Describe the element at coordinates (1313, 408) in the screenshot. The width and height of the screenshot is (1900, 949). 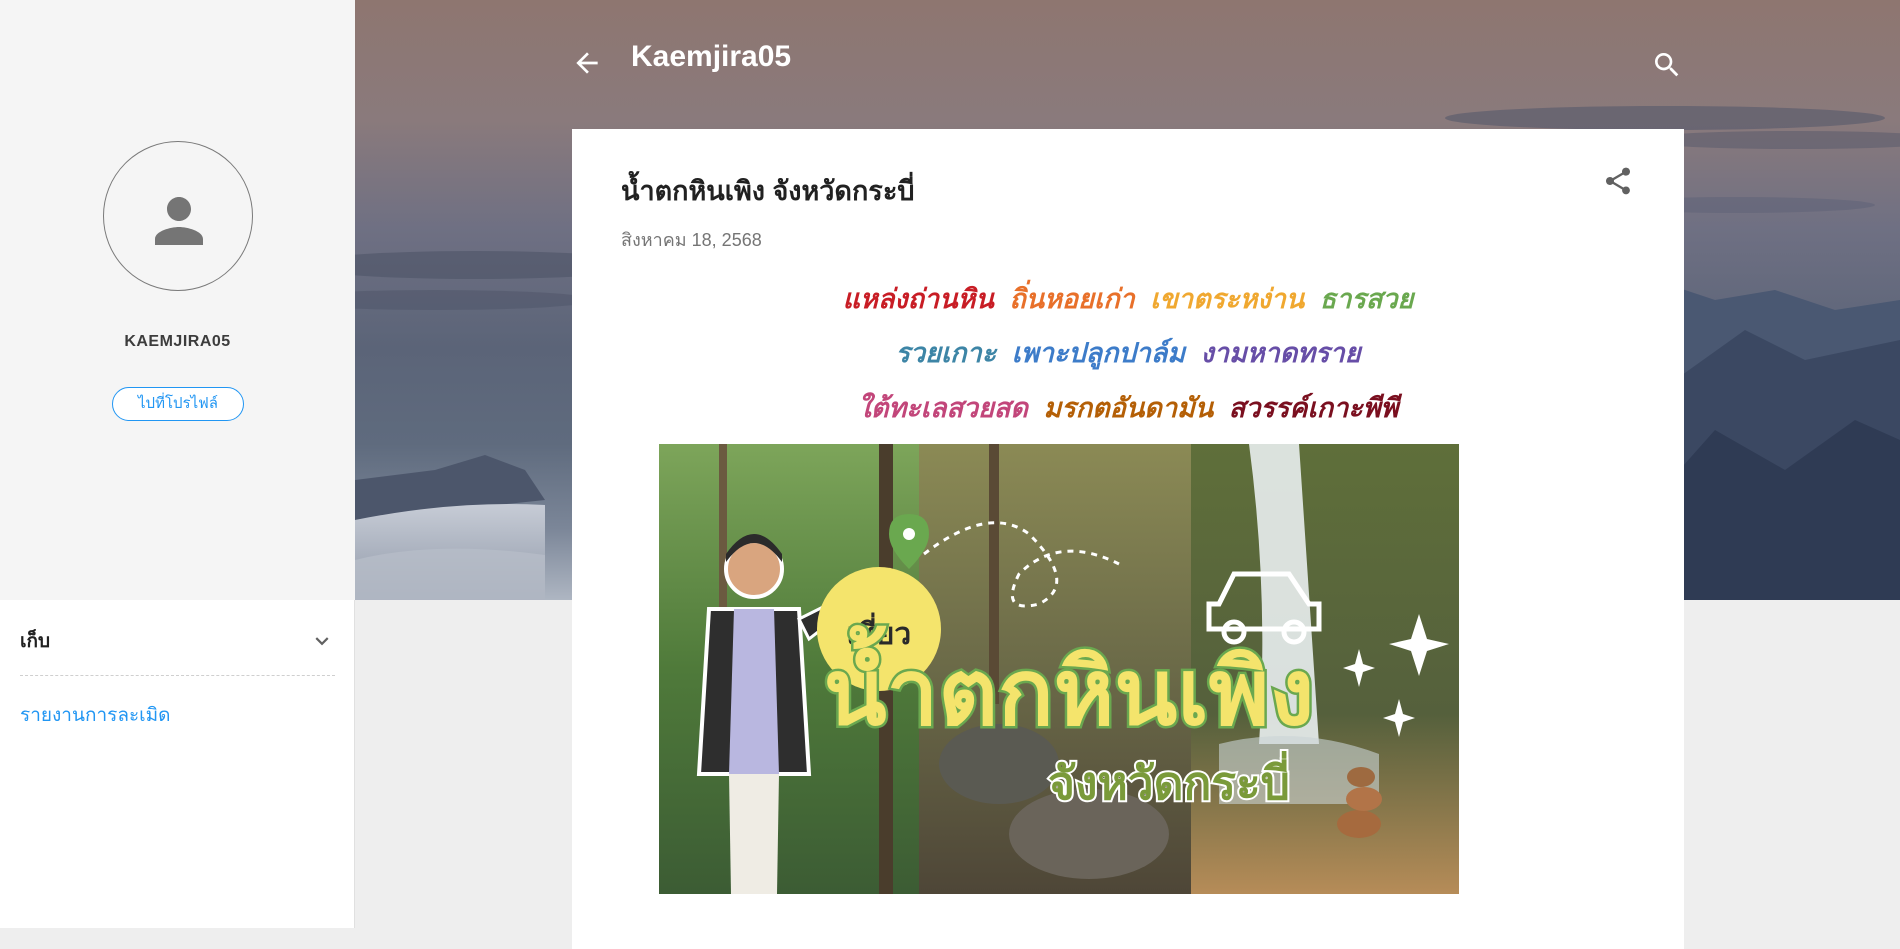
I see `intro-phrase: สวรรค์เกาะพีพี` at that location.